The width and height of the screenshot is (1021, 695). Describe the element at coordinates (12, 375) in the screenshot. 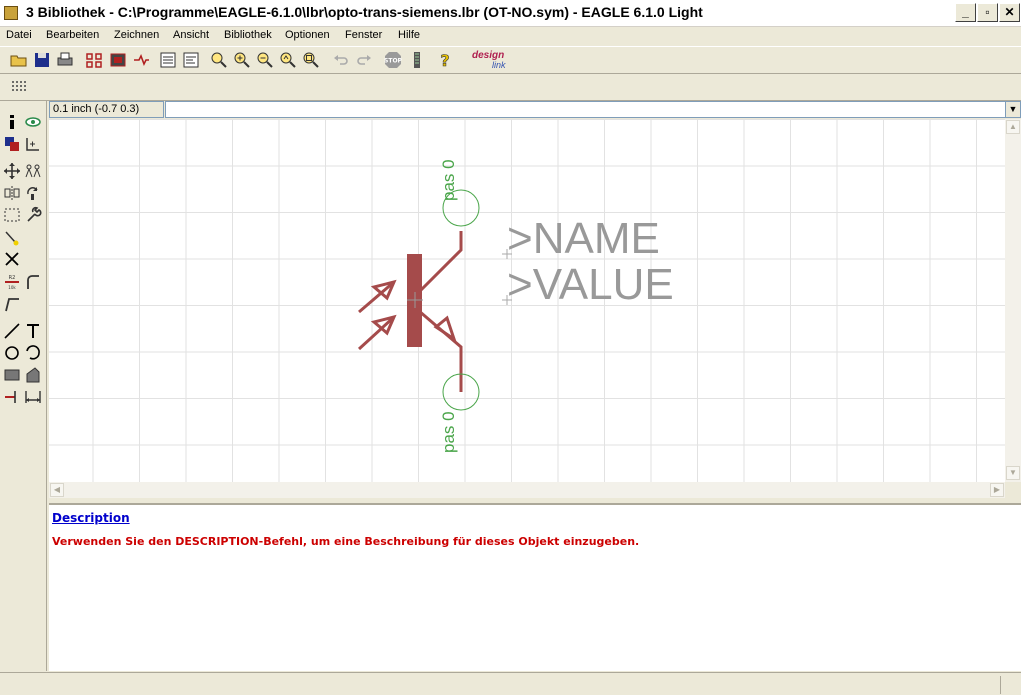

I see `rect-icon` at that location.